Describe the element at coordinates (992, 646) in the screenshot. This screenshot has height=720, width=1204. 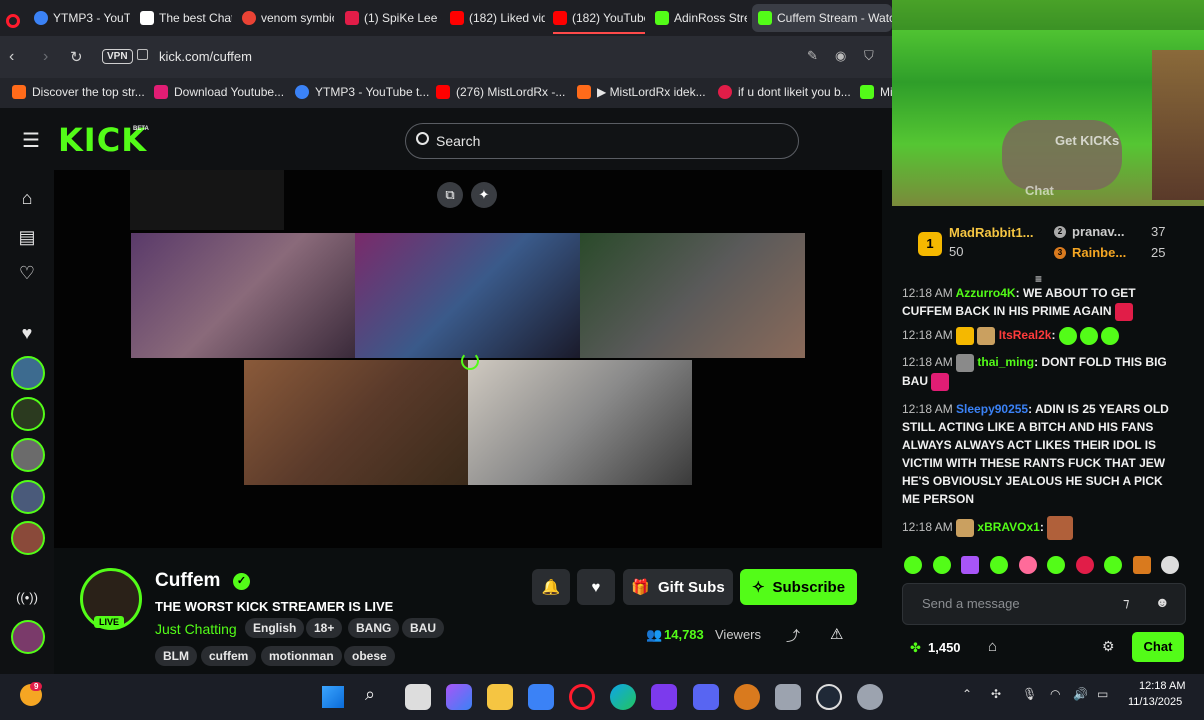
I see `store-icon: ⌂` at that location.